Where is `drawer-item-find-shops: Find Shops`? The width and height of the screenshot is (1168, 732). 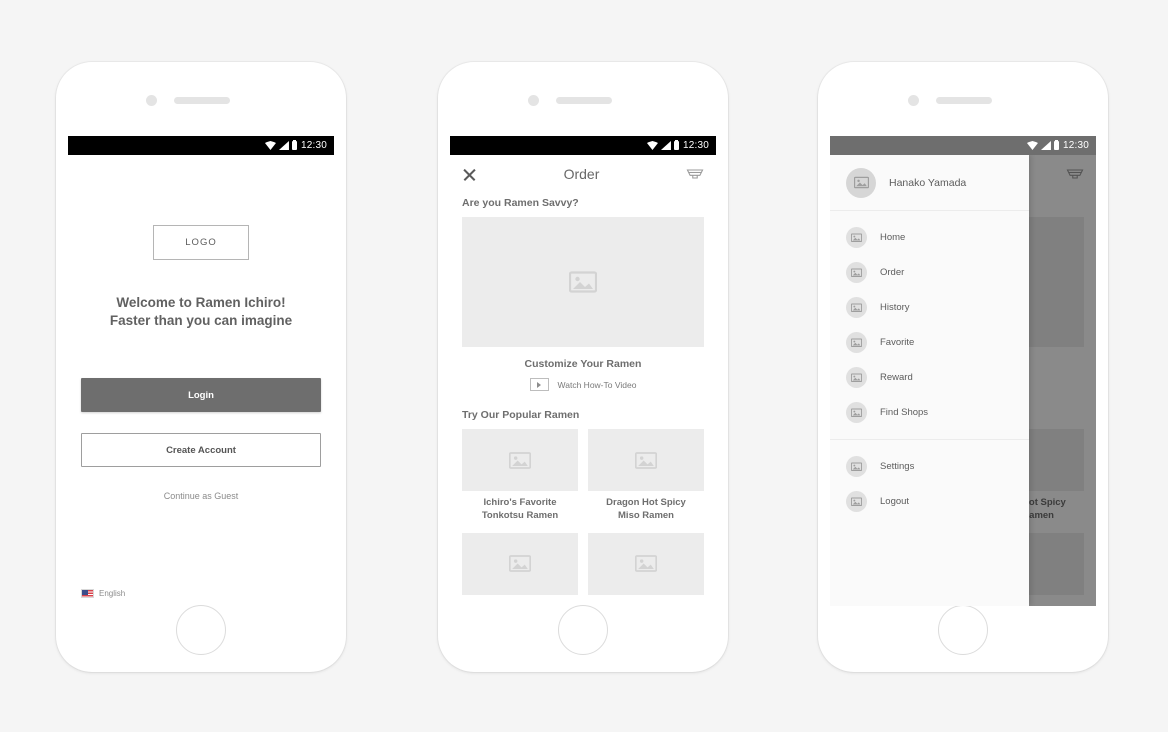
drawer-item-find-shops: Find Shops is located at coordinates (929, 412).